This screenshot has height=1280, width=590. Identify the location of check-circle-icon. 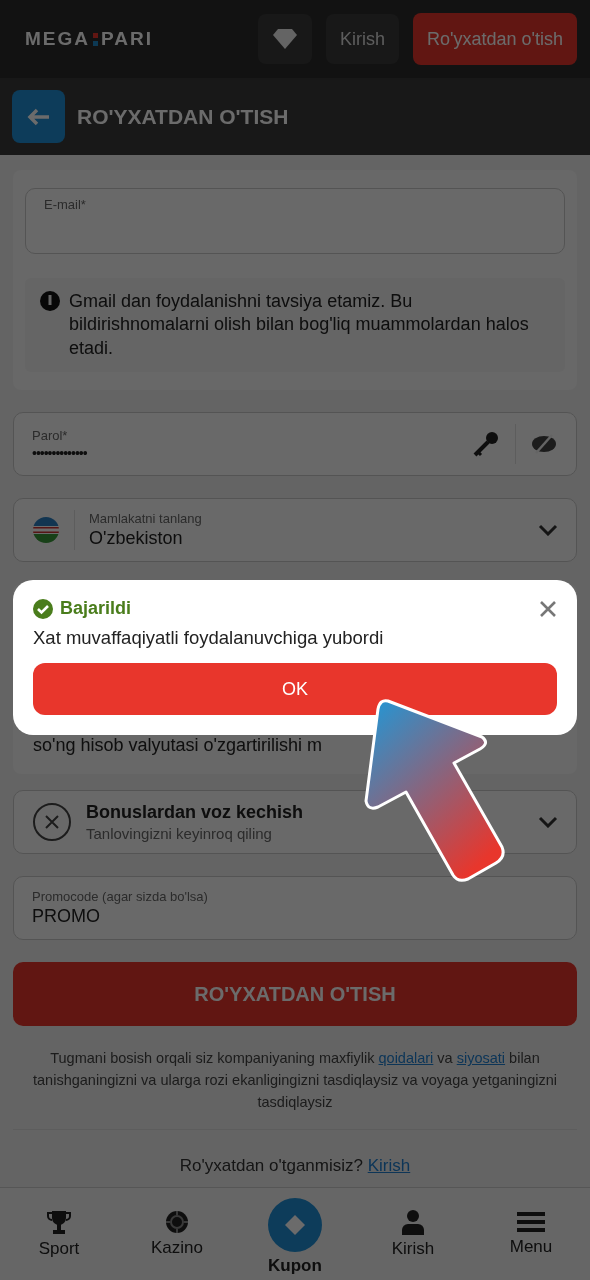
(43, 608).